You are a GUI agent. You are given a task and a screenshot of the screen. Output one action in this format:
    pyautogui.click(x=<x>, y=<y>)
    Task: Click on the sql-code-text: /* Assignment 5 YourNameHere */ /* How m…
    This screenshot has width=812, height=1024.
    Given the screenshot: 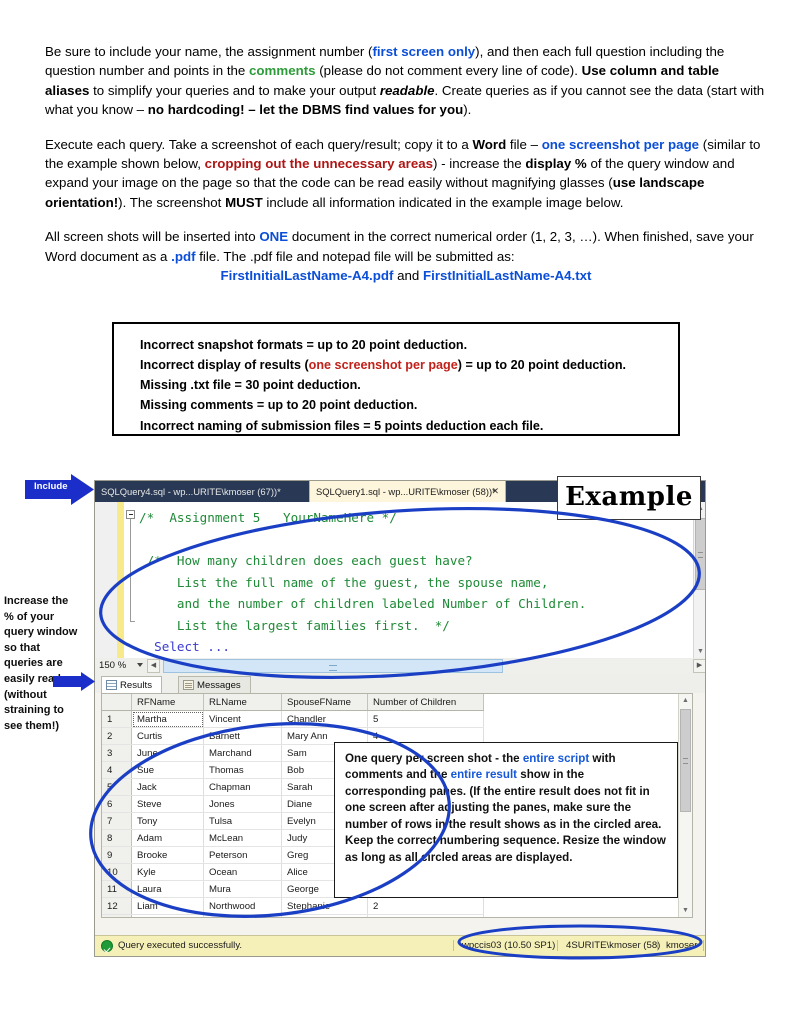 What is the action you would take?
    pyautogui.click(x=362, y=582)
    